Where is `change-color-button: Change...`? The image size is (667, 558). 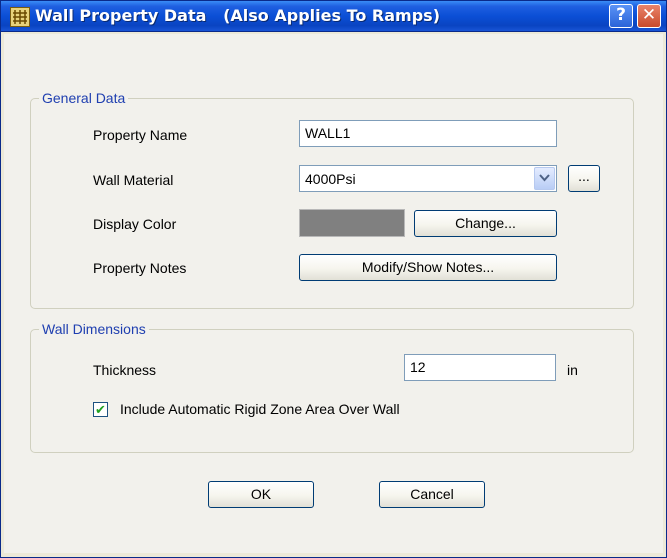 change-color-button: Change... is located at coordinates (485, 223).